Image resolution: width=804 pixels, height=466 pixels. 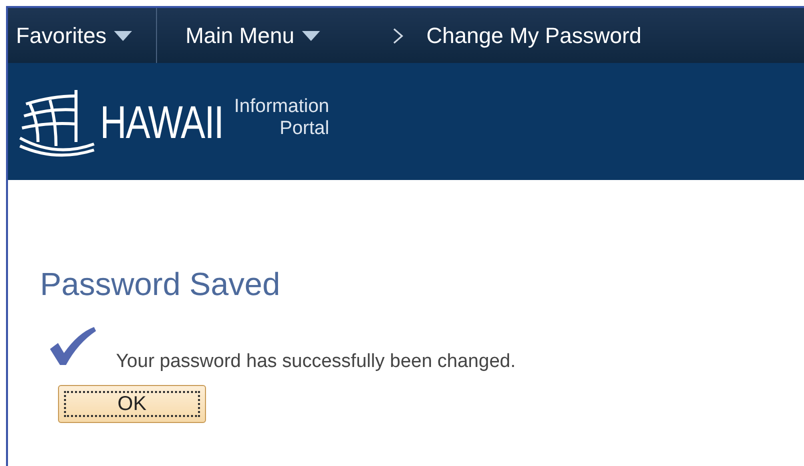 What do you see at coordinates (162, 121) in the screenshot?
I see `logo-wordmark: HAWAII` at bounding box center [162, 121].